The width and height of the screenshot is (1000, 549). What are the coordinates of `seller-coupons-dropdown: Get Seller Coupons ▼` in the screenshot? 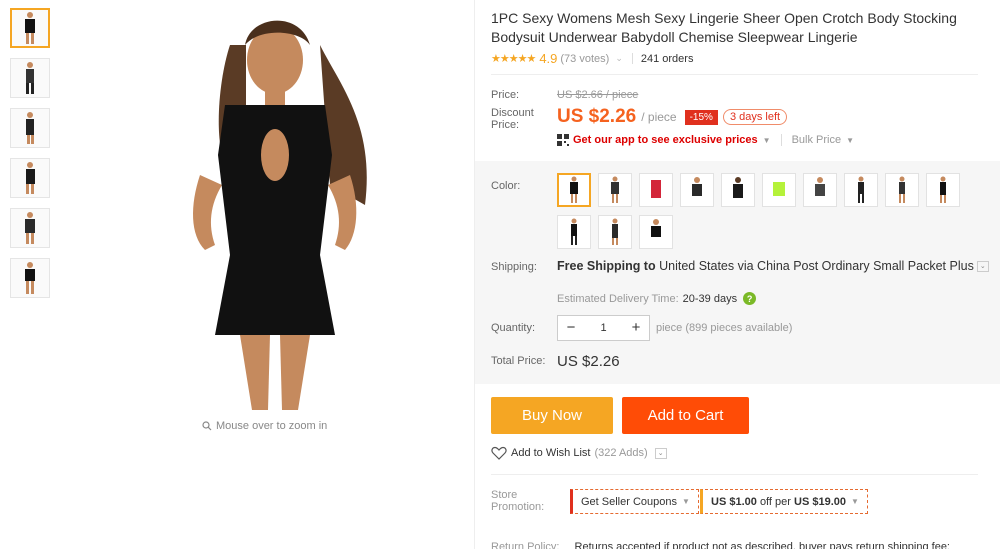 It's located at (634, 501).